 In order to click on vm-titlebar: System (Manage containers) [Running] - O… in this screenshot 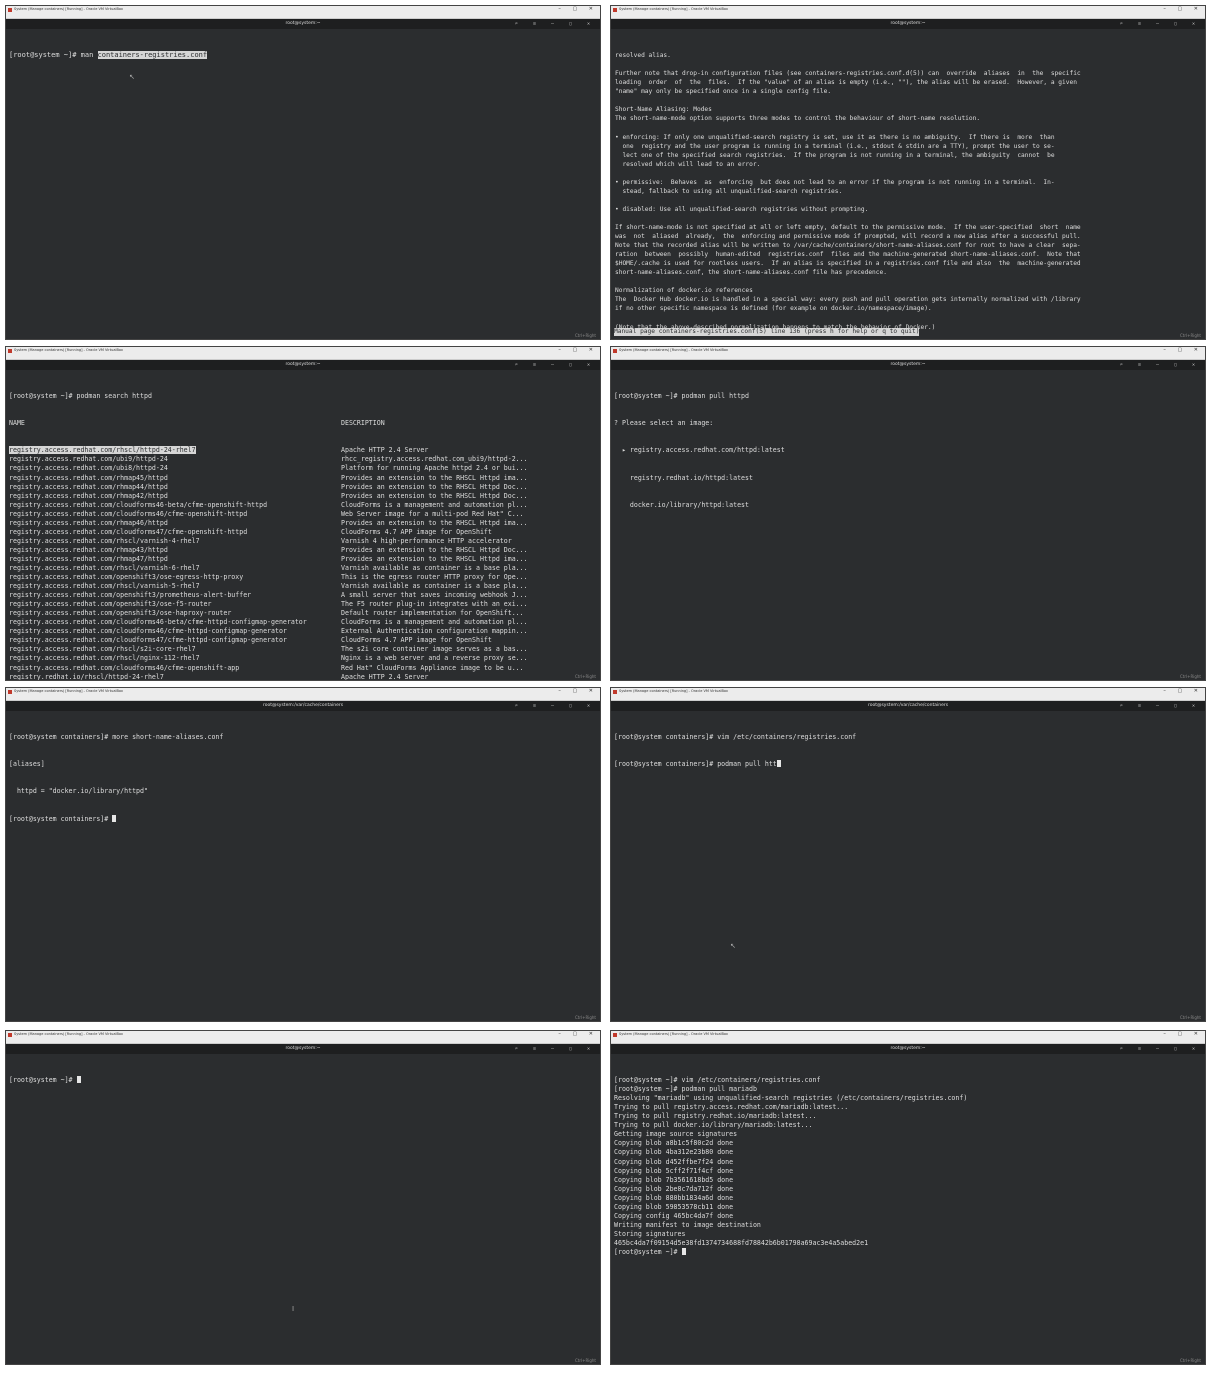, I will do `click(908, 9)`.